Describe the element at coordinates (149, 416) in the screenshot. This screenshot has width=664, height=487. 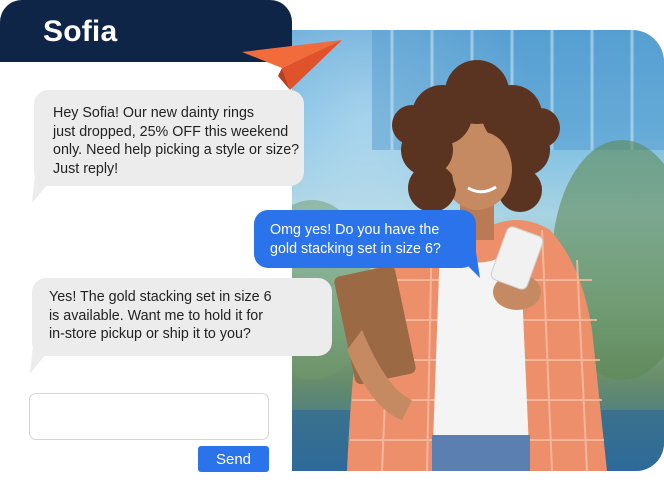
I see `message-input` at that location.